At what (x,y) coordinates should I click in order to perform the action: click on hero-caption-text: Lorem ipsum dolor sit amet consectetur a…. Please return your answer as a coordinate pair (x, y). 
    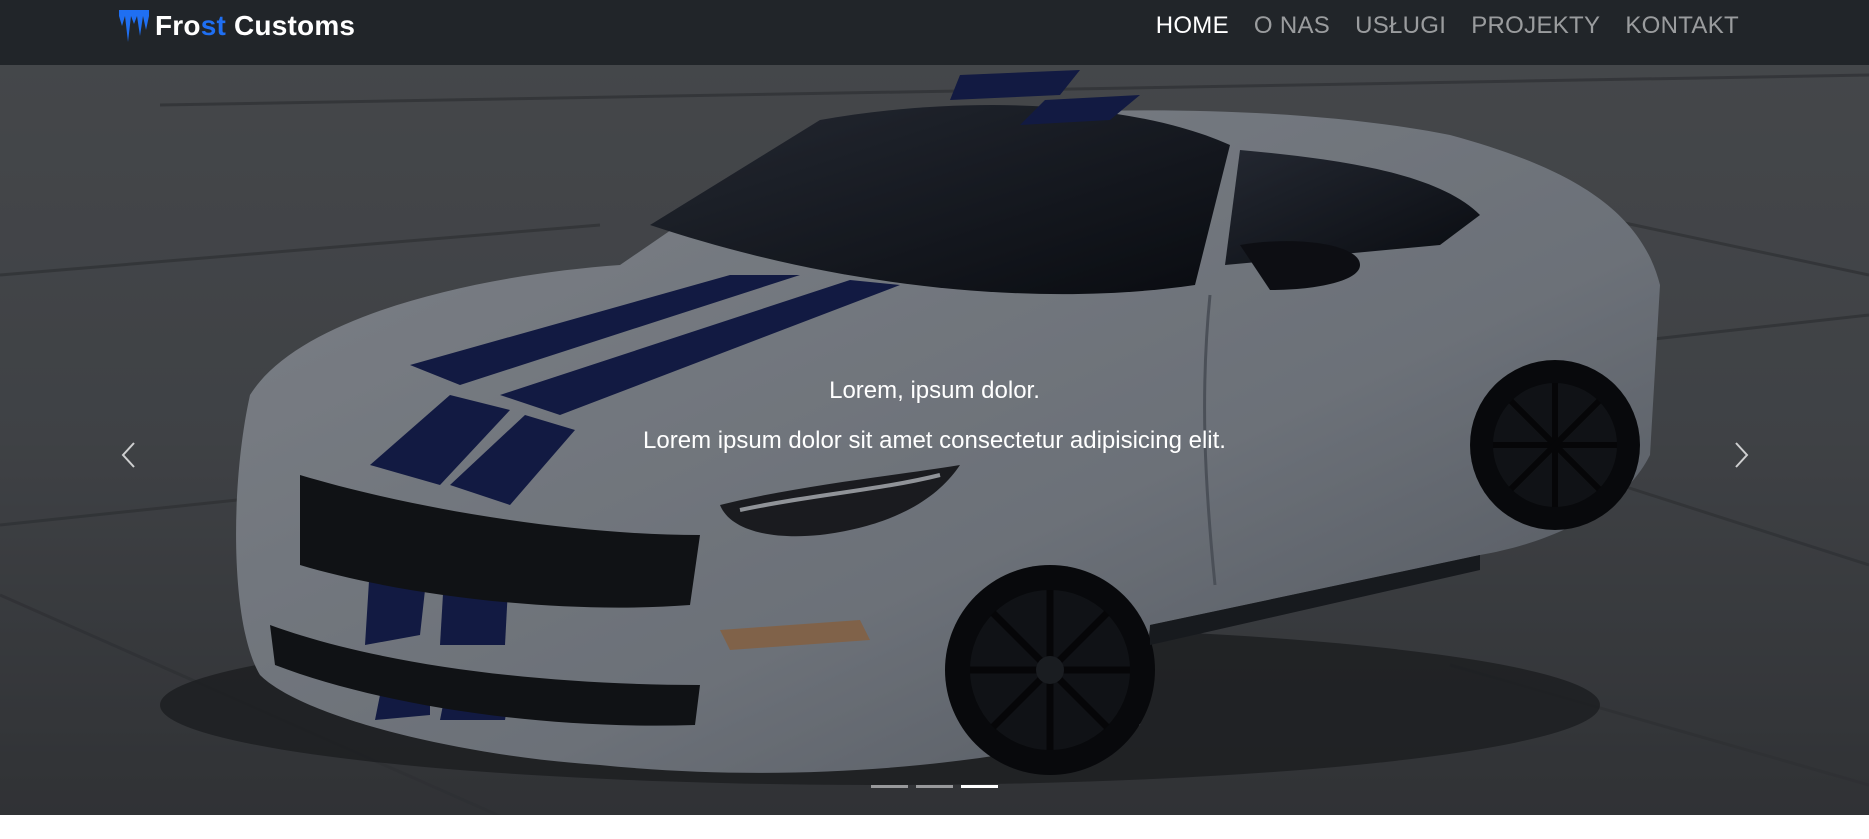
    Looking at the image, I should click on (934, 440).